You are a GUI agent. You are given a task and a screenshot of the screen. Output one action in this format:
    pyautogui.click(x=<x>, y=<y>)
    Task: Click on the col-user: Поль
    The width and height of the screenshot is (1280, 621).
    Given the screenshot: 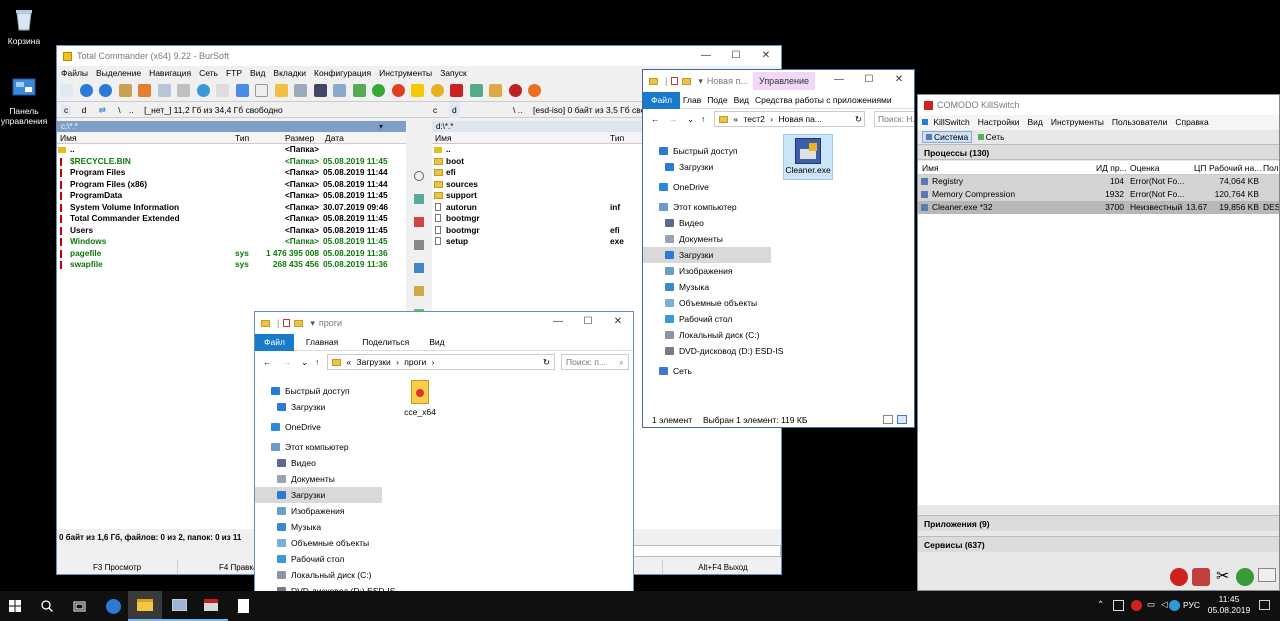 What is the action you would take?
    pyautogui.click(x=1271, y=168)
    